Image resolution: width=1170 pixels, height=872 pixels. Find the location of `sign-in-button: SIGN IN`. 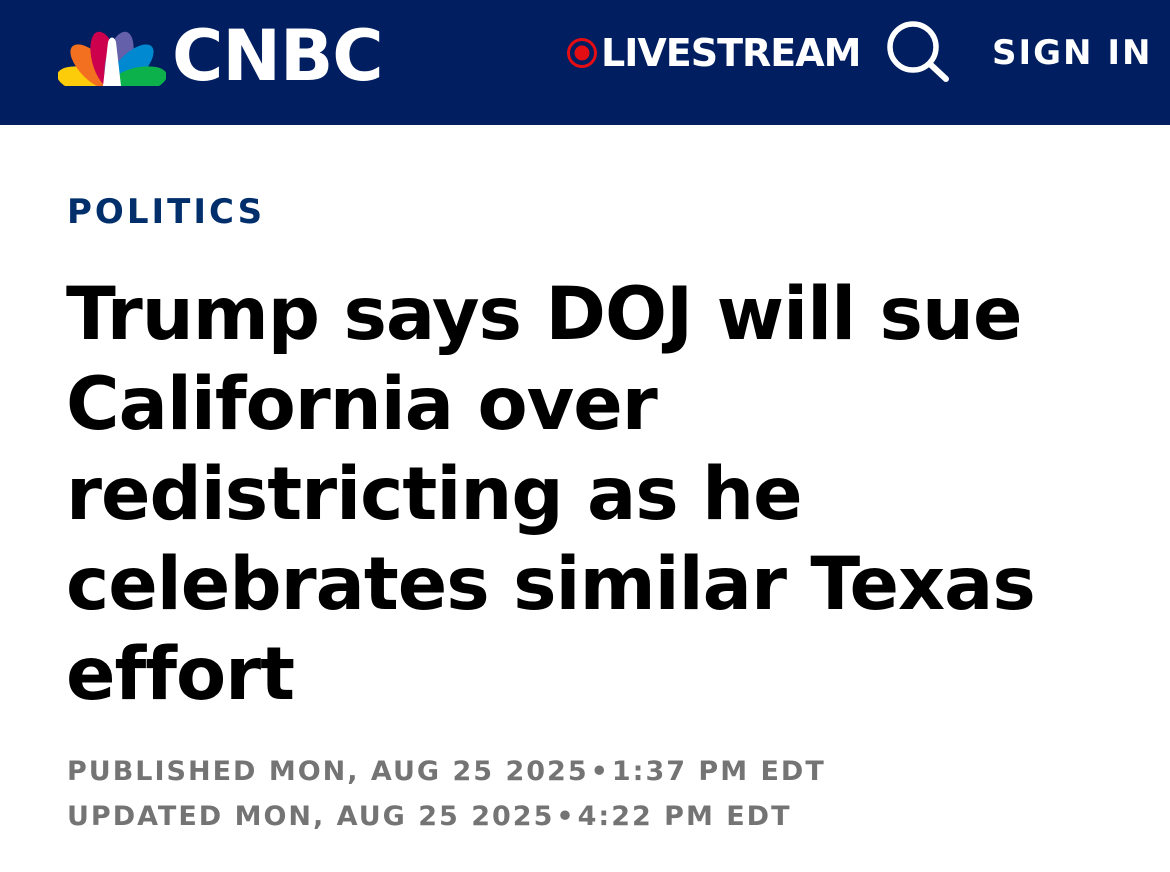

sign-in-button: SIGN IN is located at coordinates (1072, 53).